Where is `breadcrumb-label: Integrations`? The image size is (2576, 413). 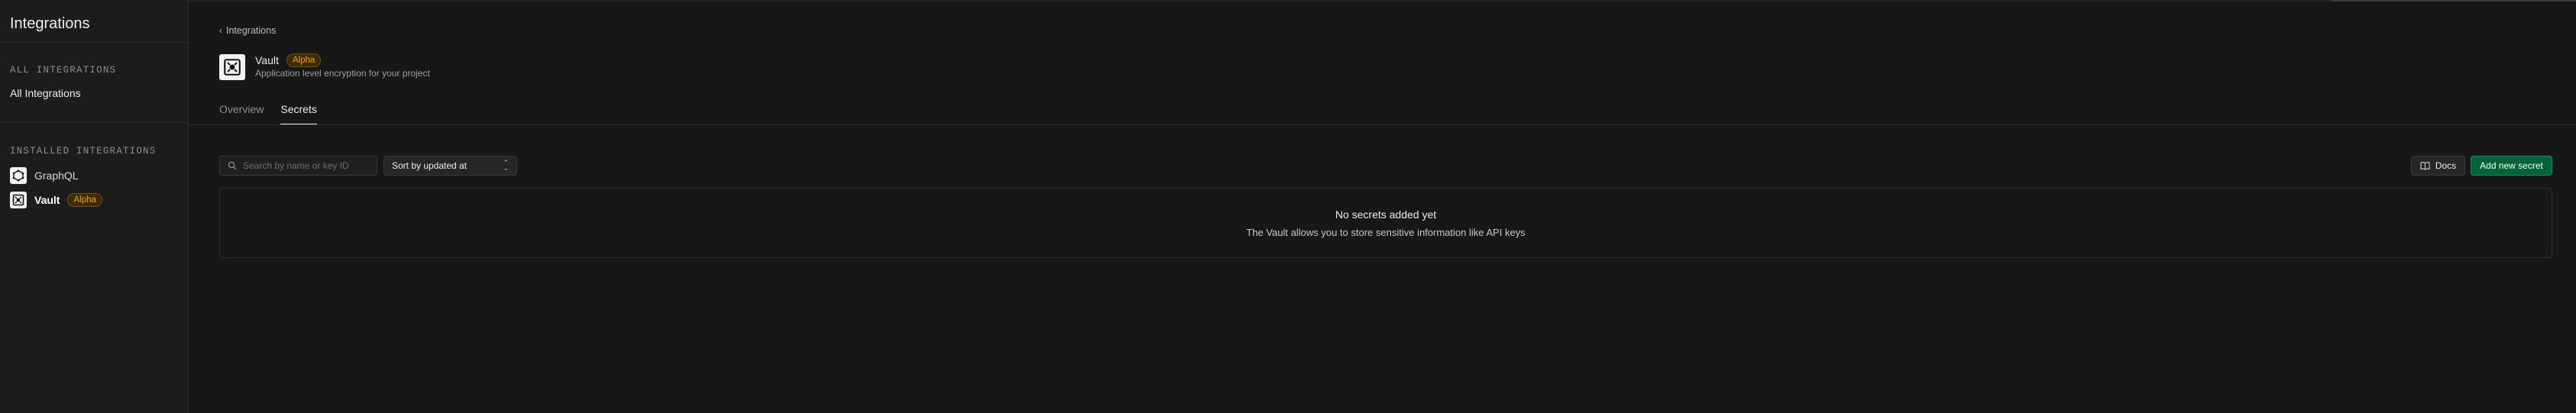
breadcrumb-label: Integrations is located at coordinates (251, 30).